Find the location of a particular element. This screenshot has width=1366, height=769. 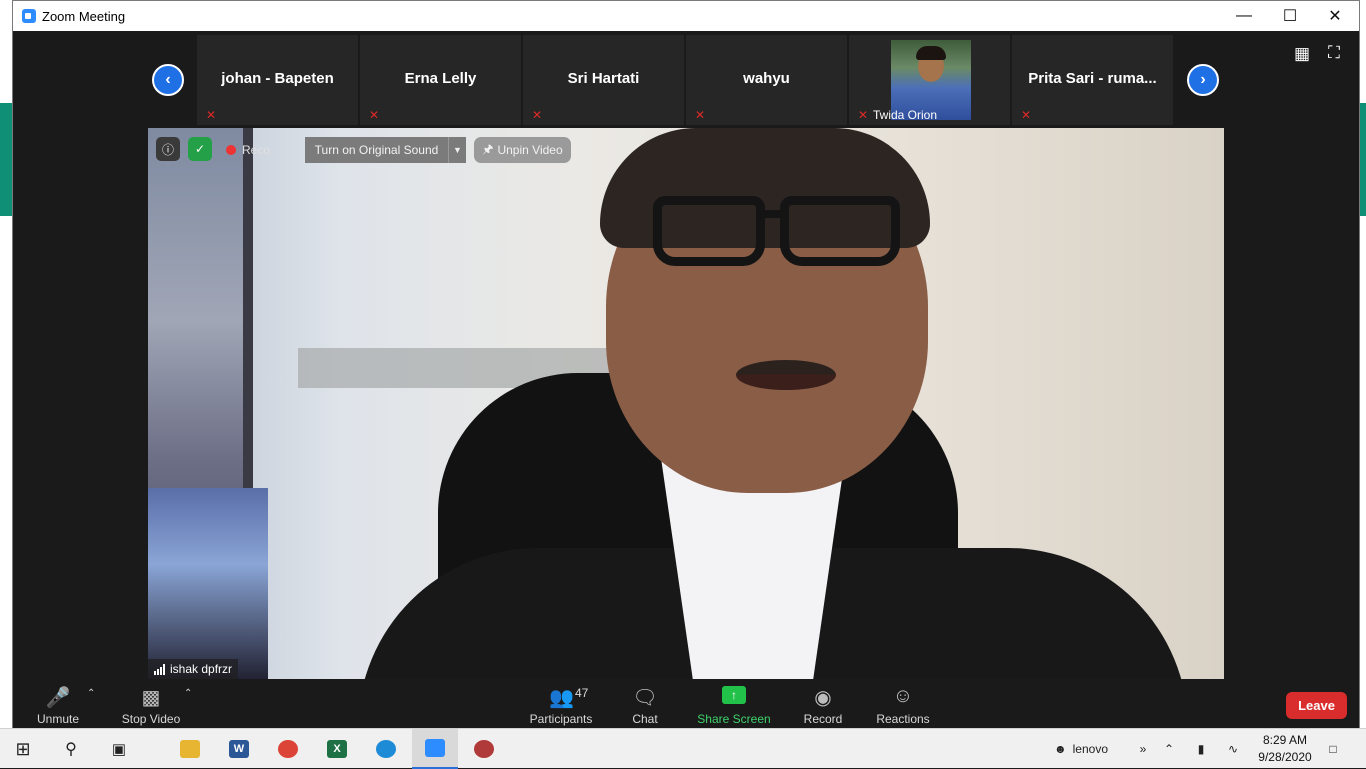

gallery-view-icon: ▦ is located at coordinates (1302, 54).